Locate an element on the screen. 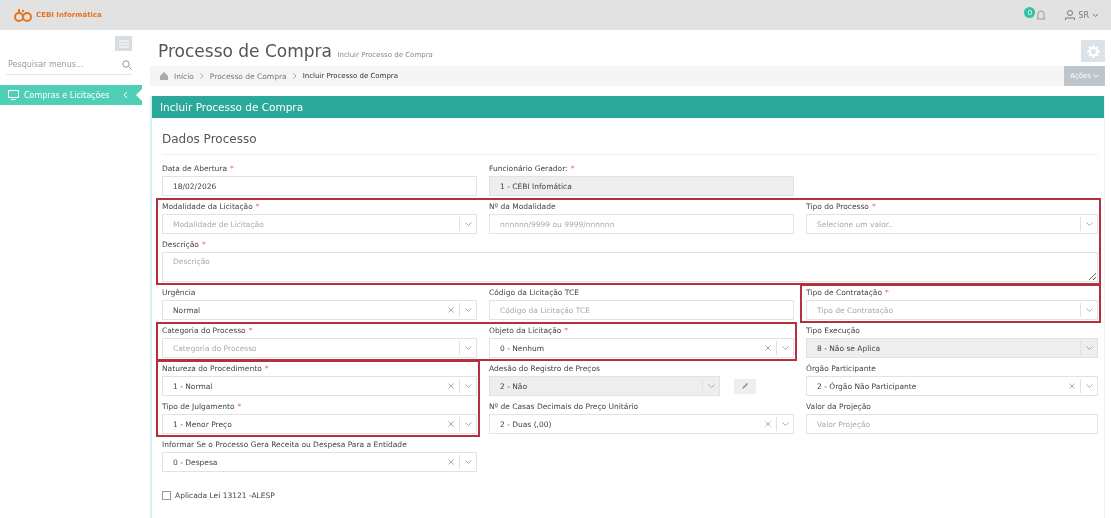 The width and height of the screenshot is (1111, 518). logo-icon is located at coordinates (23, 15).